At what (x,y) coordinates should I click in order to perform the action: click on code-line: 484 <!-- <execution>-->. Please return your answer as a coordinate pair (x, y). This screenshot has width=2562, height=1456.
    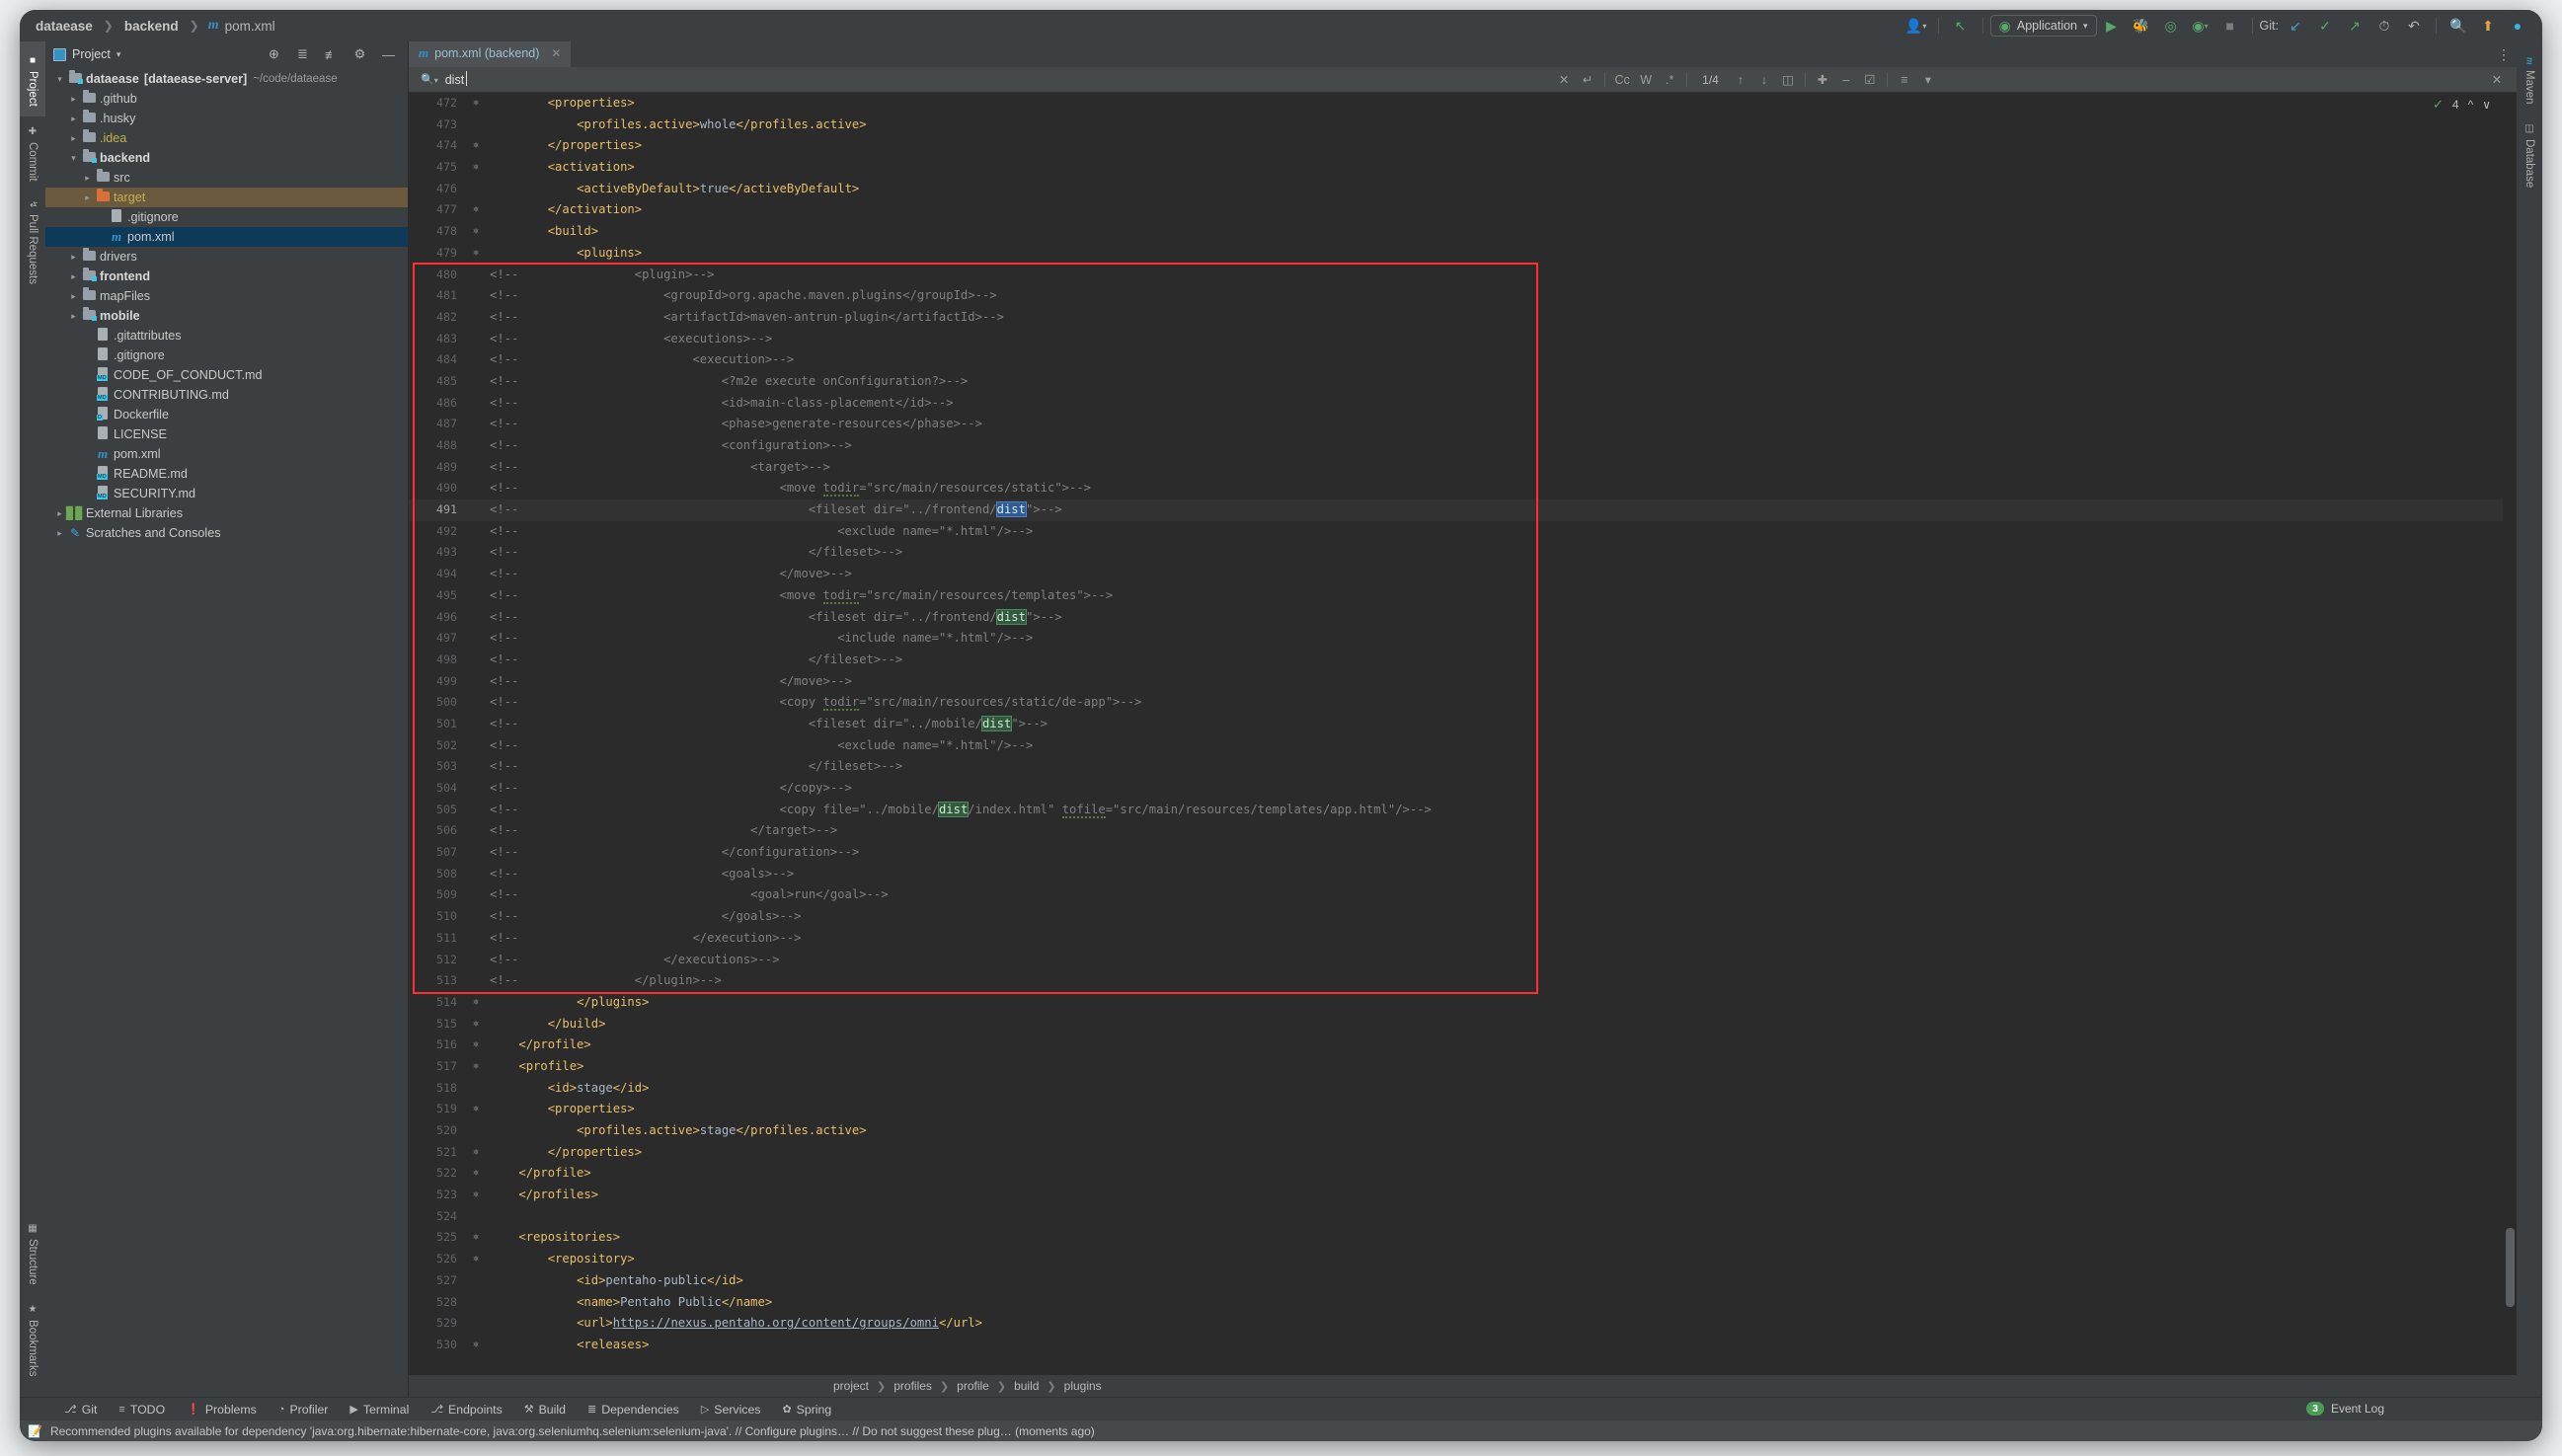
    Looking at the image, I should click on (1463, 360).